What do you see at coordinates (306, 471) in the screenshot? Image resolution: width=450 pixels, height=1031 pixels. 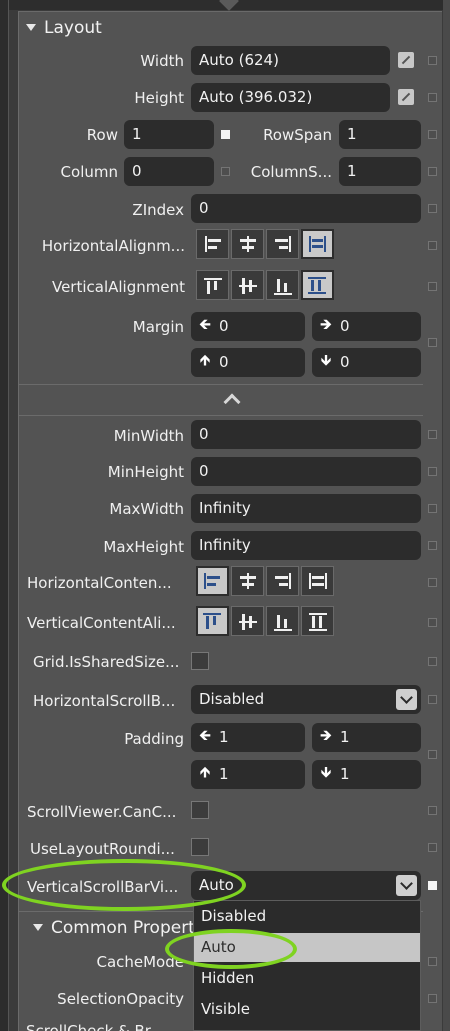 I see `minheight-field: 0` at bounding box center [306, 471].